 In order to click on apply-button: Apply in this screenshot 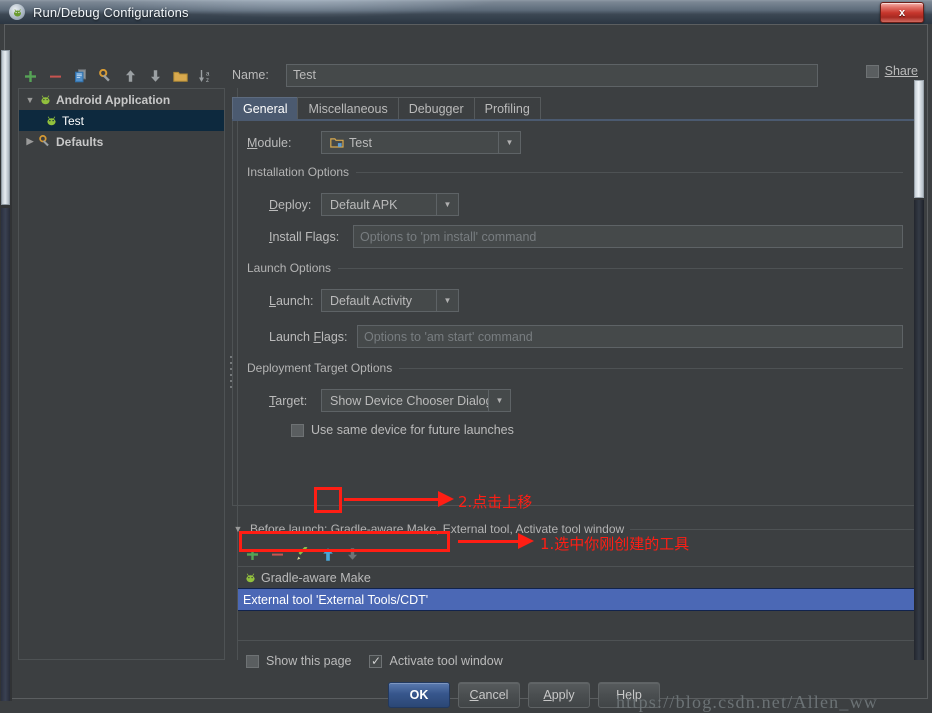, I will do `click(559, 695)`.